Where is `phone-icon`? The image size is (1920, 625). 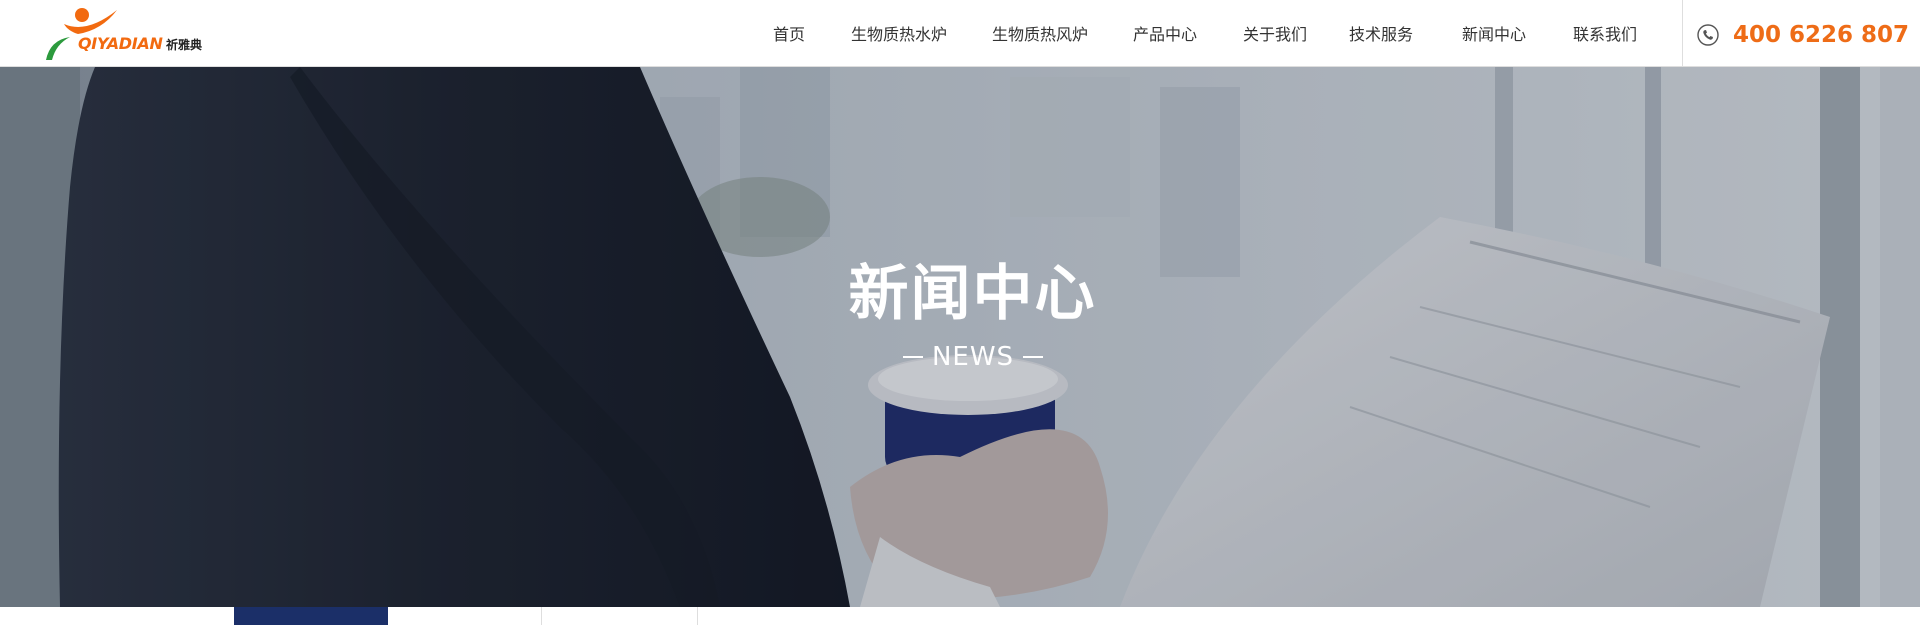
phone-icon is located at coordinates (1708, 35).